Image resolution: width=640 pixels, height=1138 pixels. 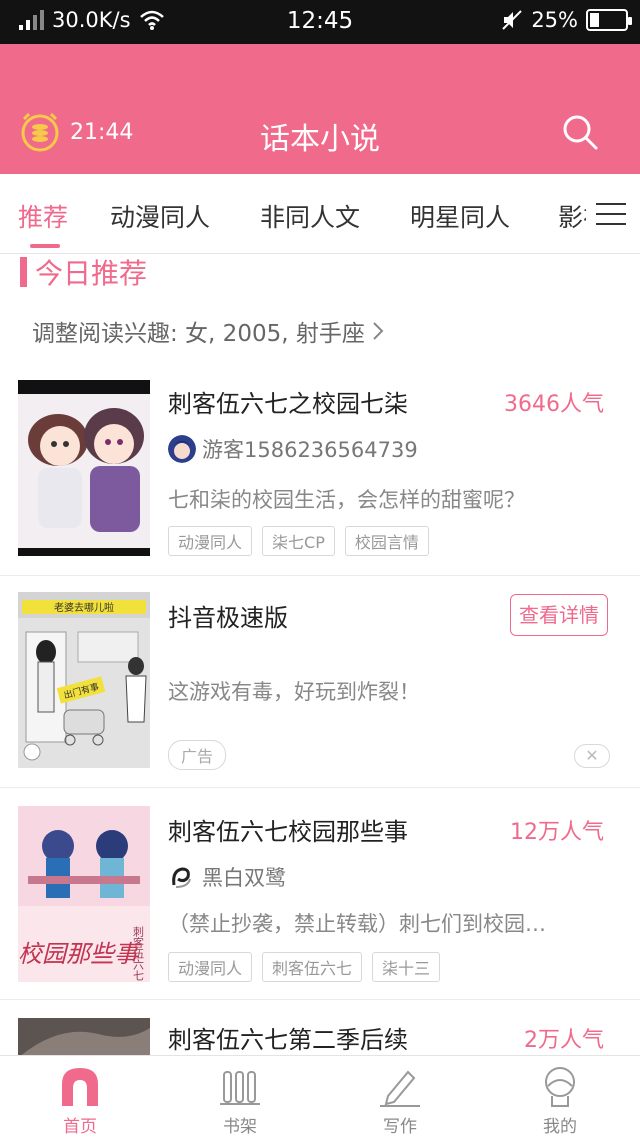 I want to click on tag: 柒十三, so click(x=406, y=967).